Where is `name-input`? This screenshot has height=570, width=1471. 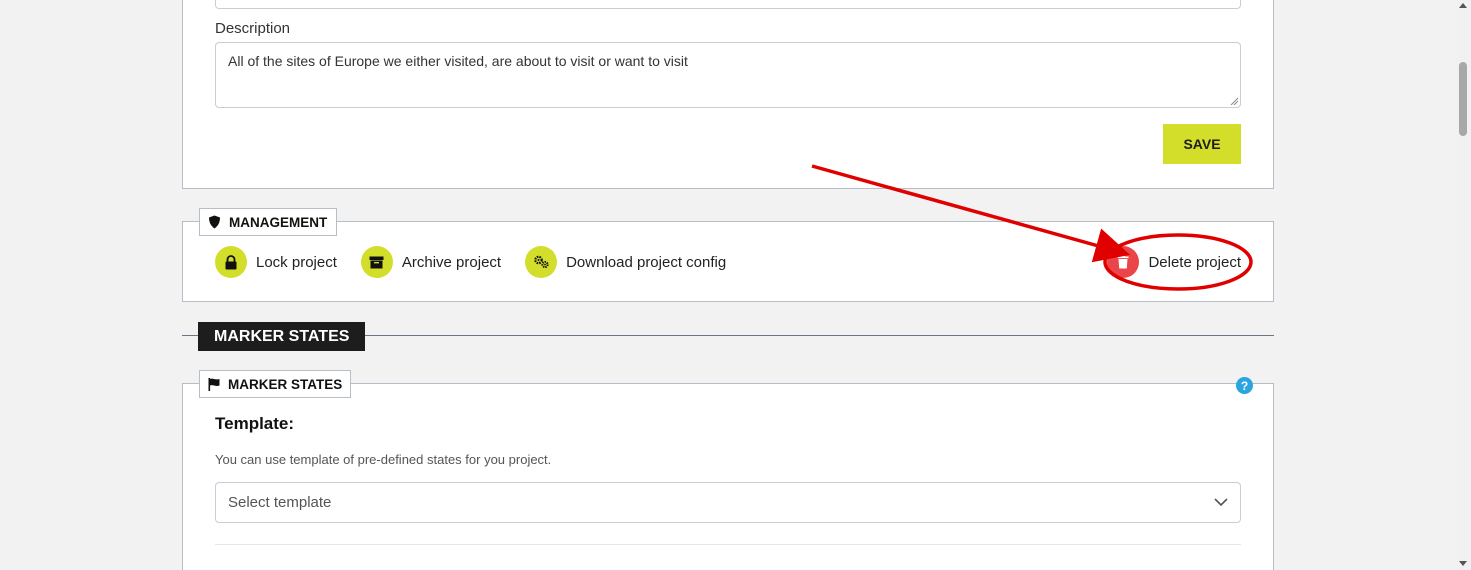 name-input is located at coordinates (728, 4).